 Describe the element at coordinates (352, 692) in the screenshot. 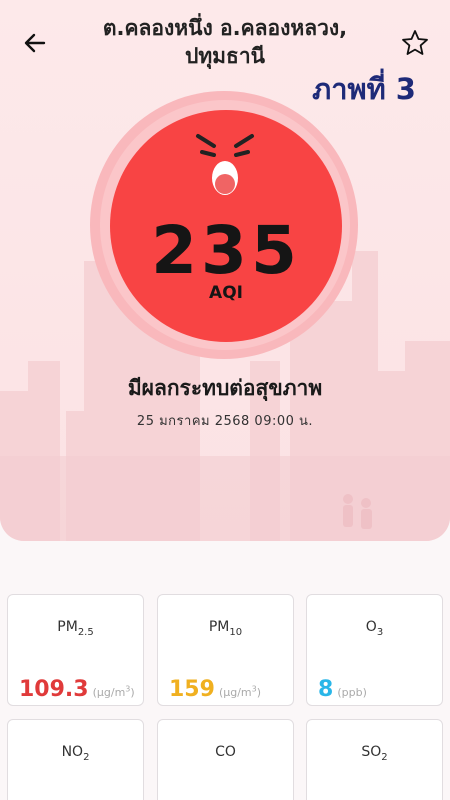

I see `pollutant-unit: (ppb)` at that location.